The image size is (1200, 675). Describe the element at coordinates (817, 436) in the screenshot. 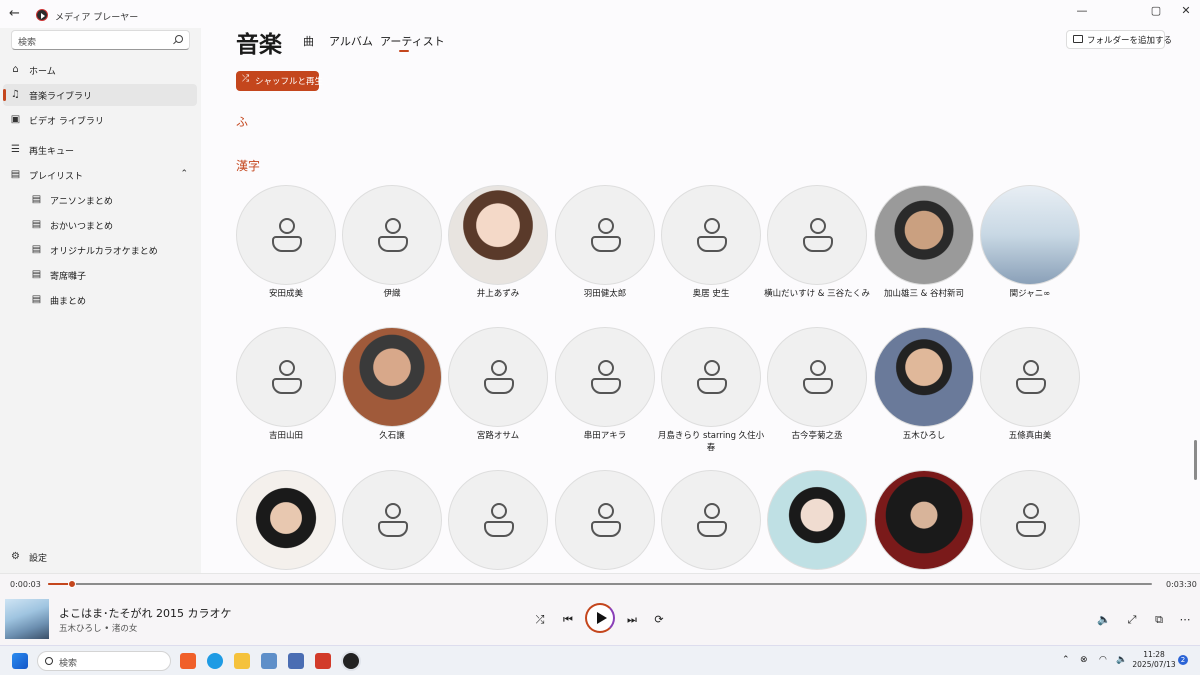

I see `artist-name: 古今亭菊之丞` at that location.